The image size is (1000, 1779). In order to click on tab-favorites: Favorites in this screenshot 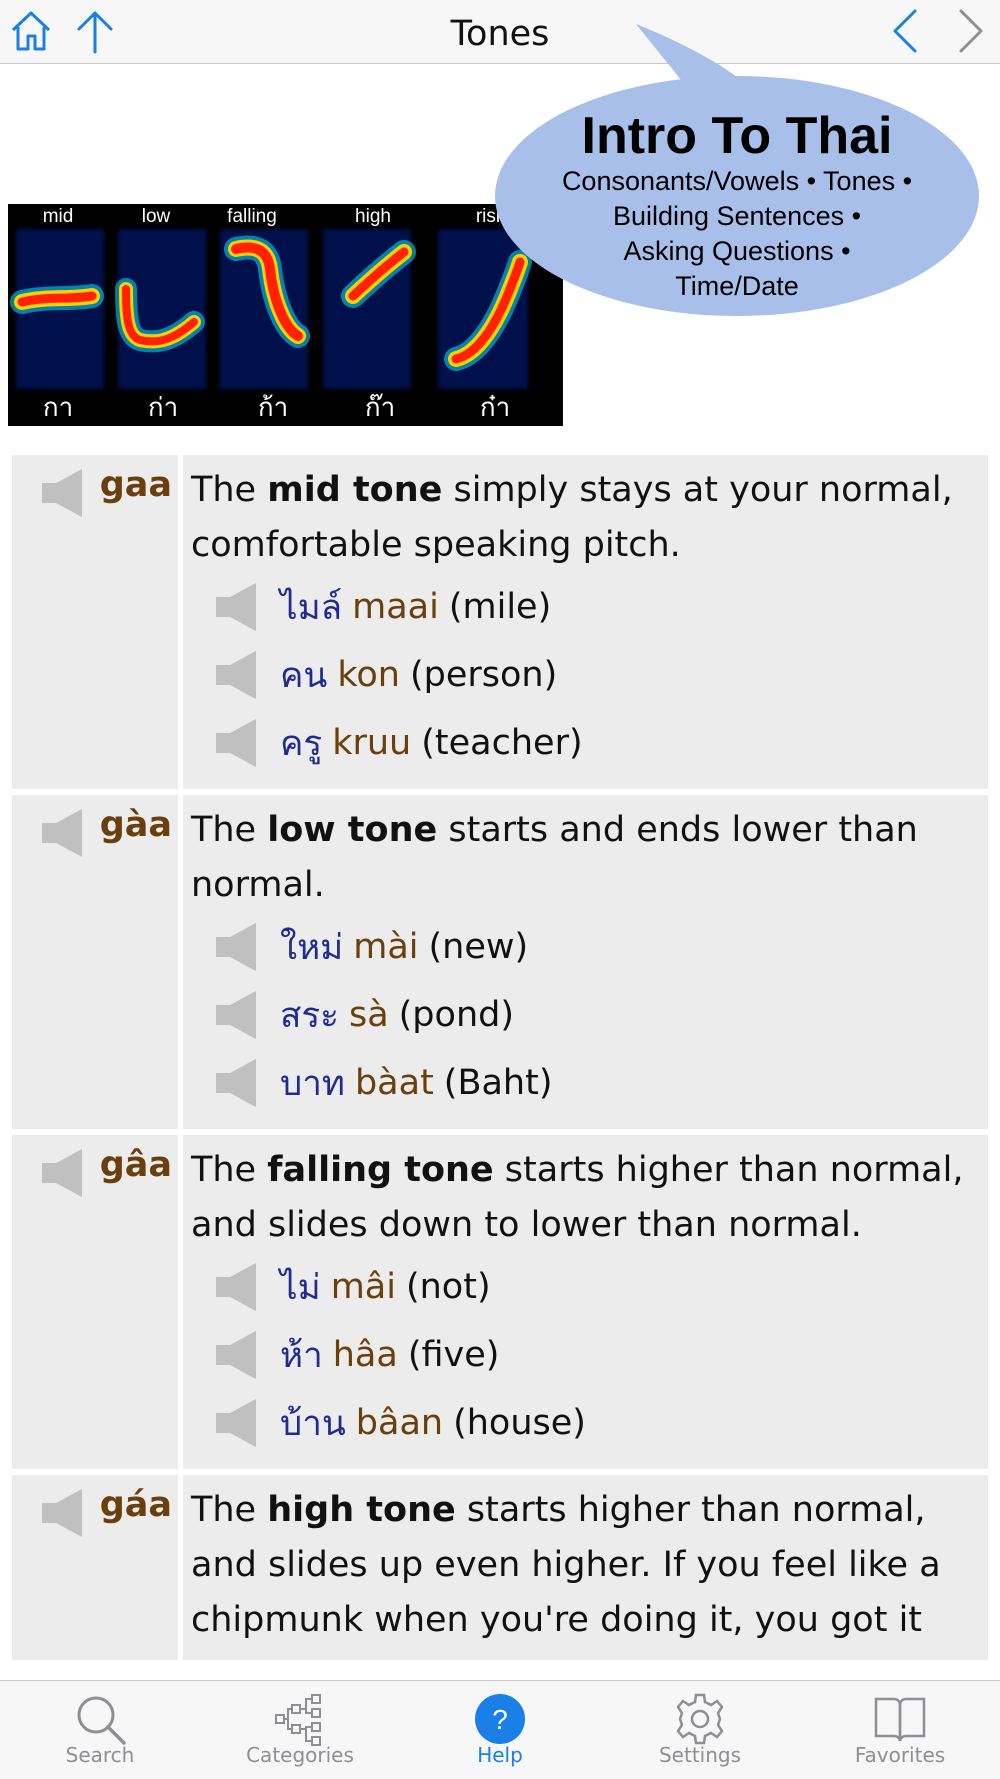, I will do `click(900, 1730)`.